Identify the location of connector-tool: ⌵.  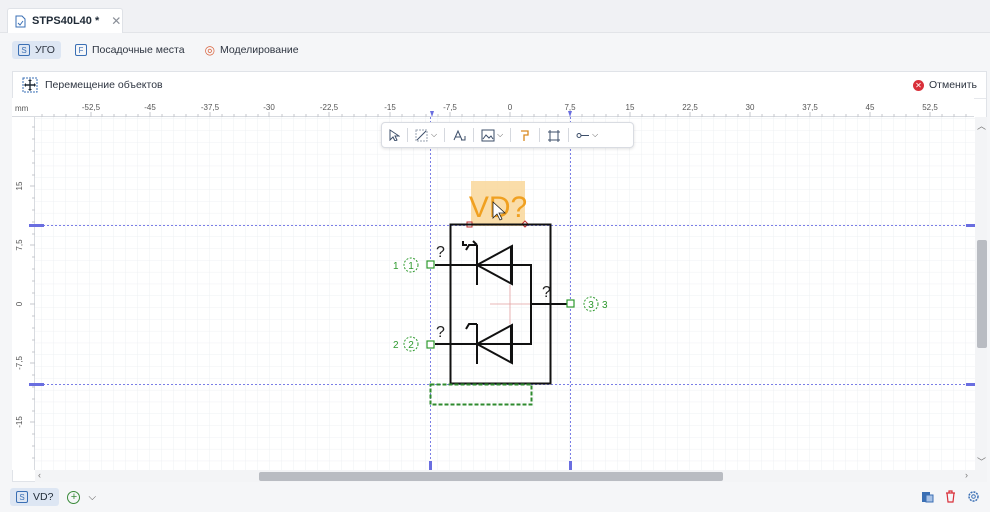
(587, 135).